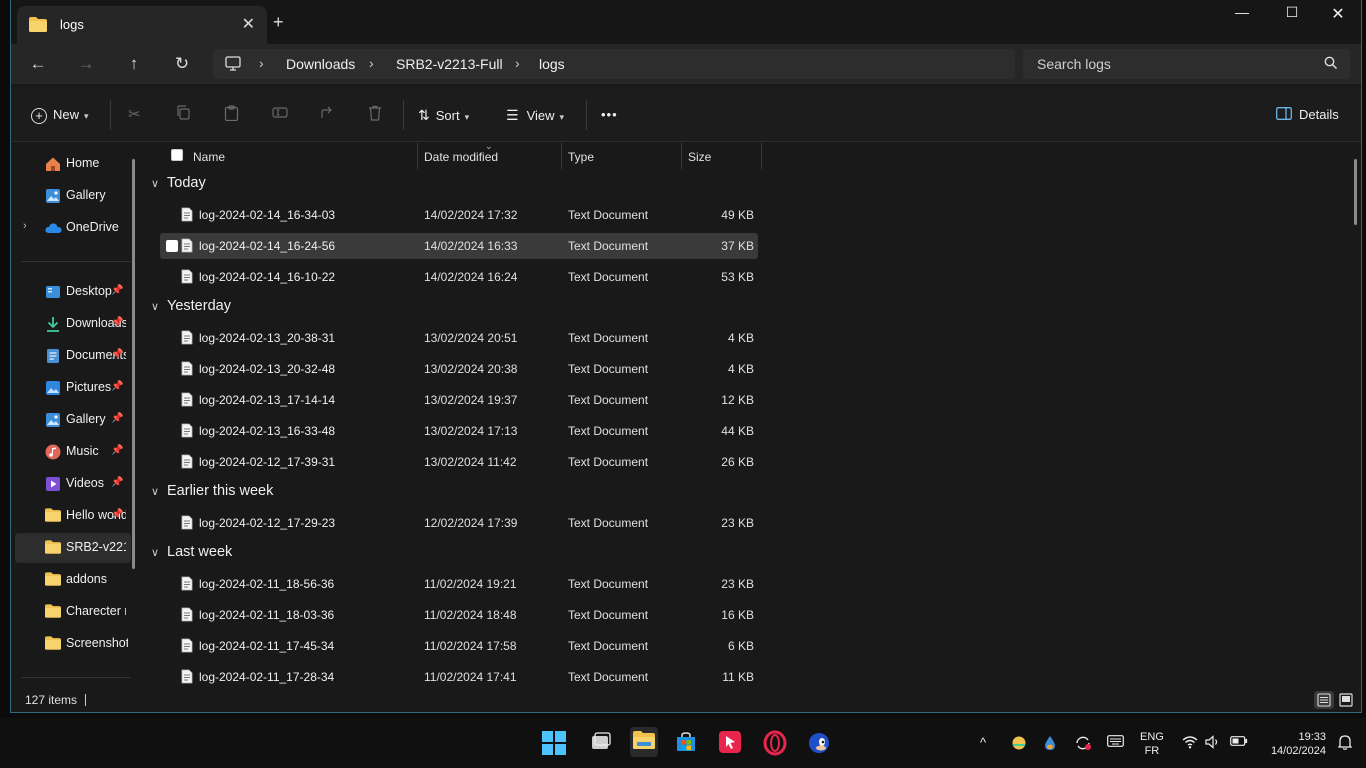  Describe the element at coordinates (73, 484) in the screenshot. I see `sidebar-item-videos: Videos 📌` at that location.